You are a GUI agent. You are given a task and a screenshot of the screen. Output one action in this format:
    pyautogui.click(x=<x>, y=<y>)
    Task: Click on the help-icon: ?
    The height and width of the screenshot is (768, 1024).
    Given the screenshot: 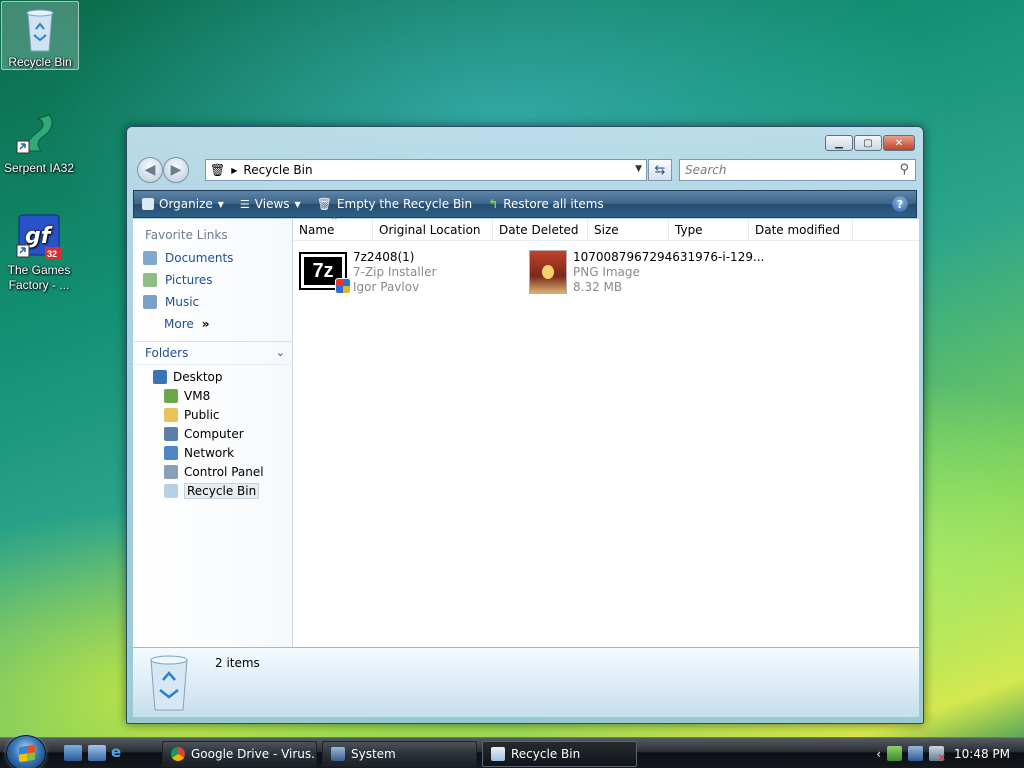 What is the action you would take?
    pyautogui.click(x=900, y=204)
    